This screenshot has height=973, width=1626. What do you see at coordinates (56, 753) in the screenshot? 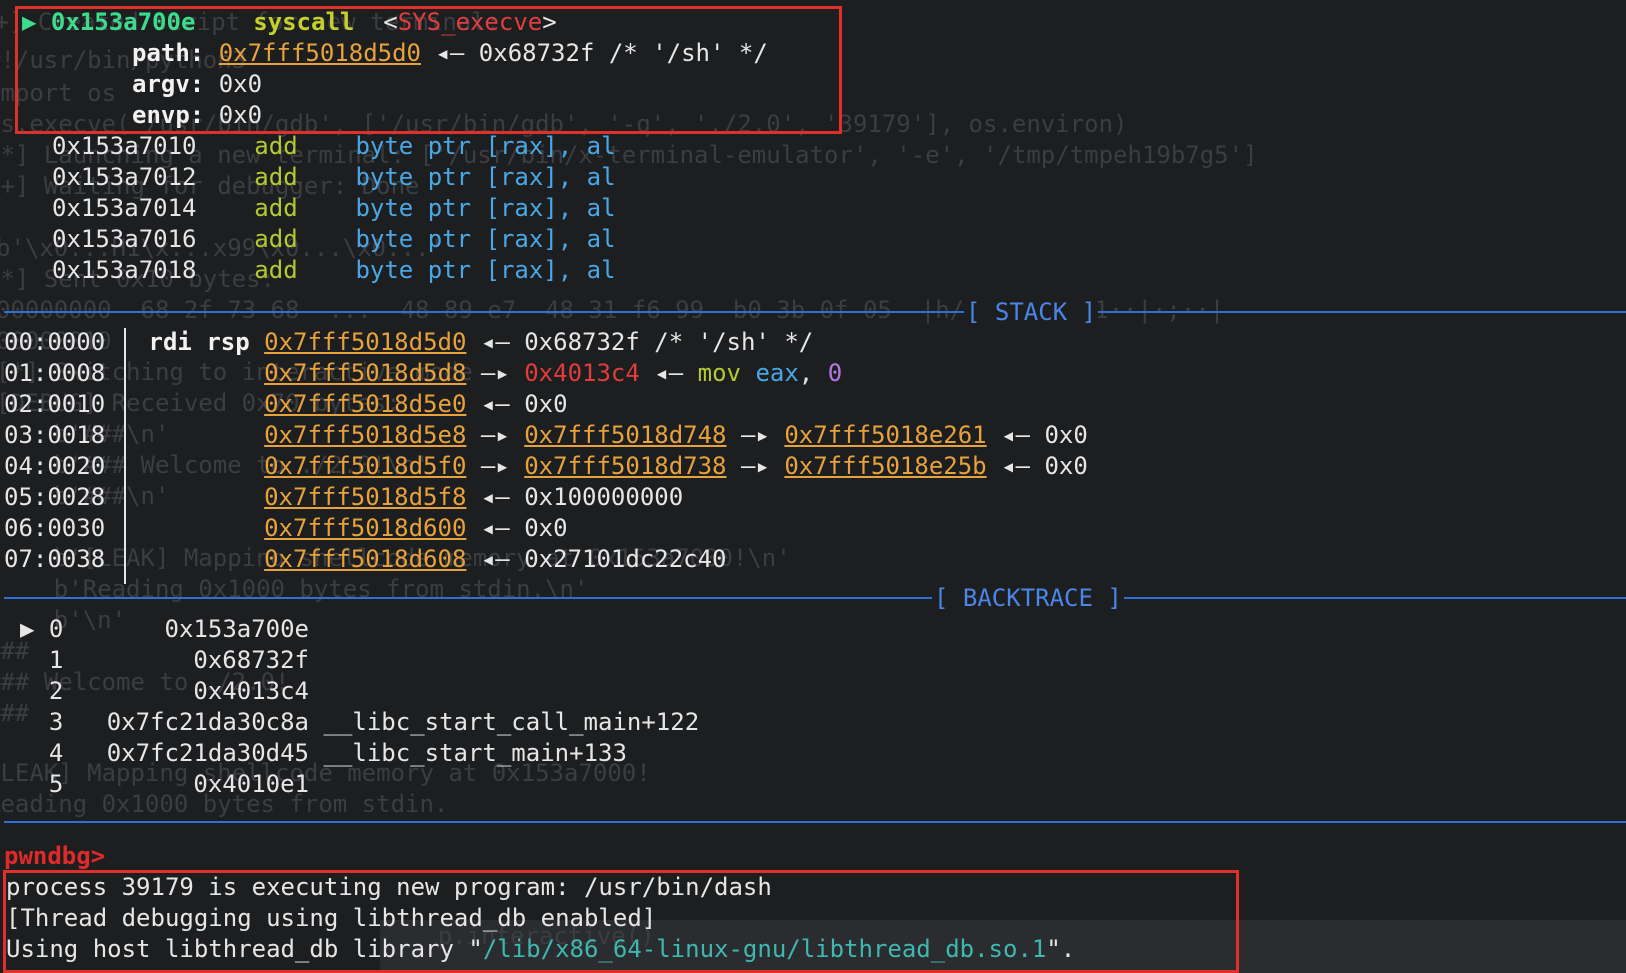
I see `frame-number: 4` at bounding box center [56, 753].